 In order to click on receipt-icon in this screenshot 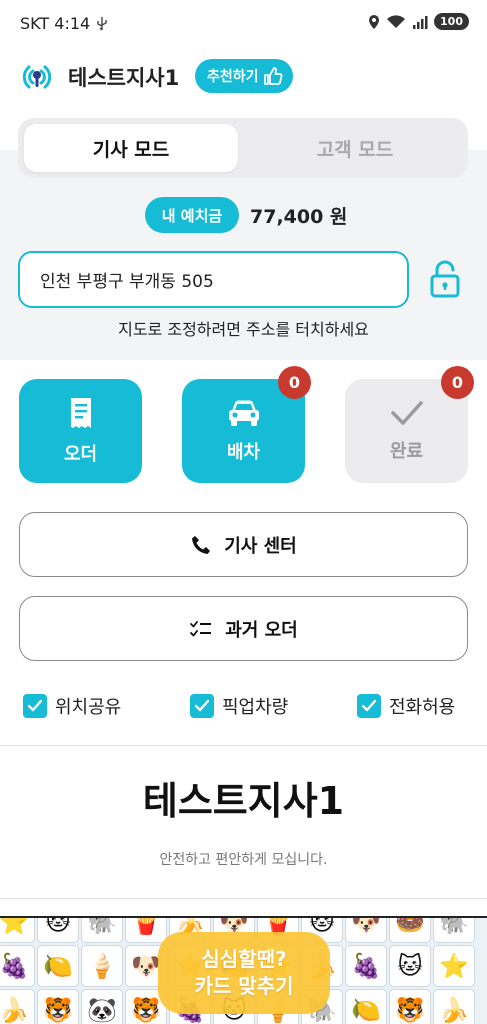, I will do `click(80, 413)`.